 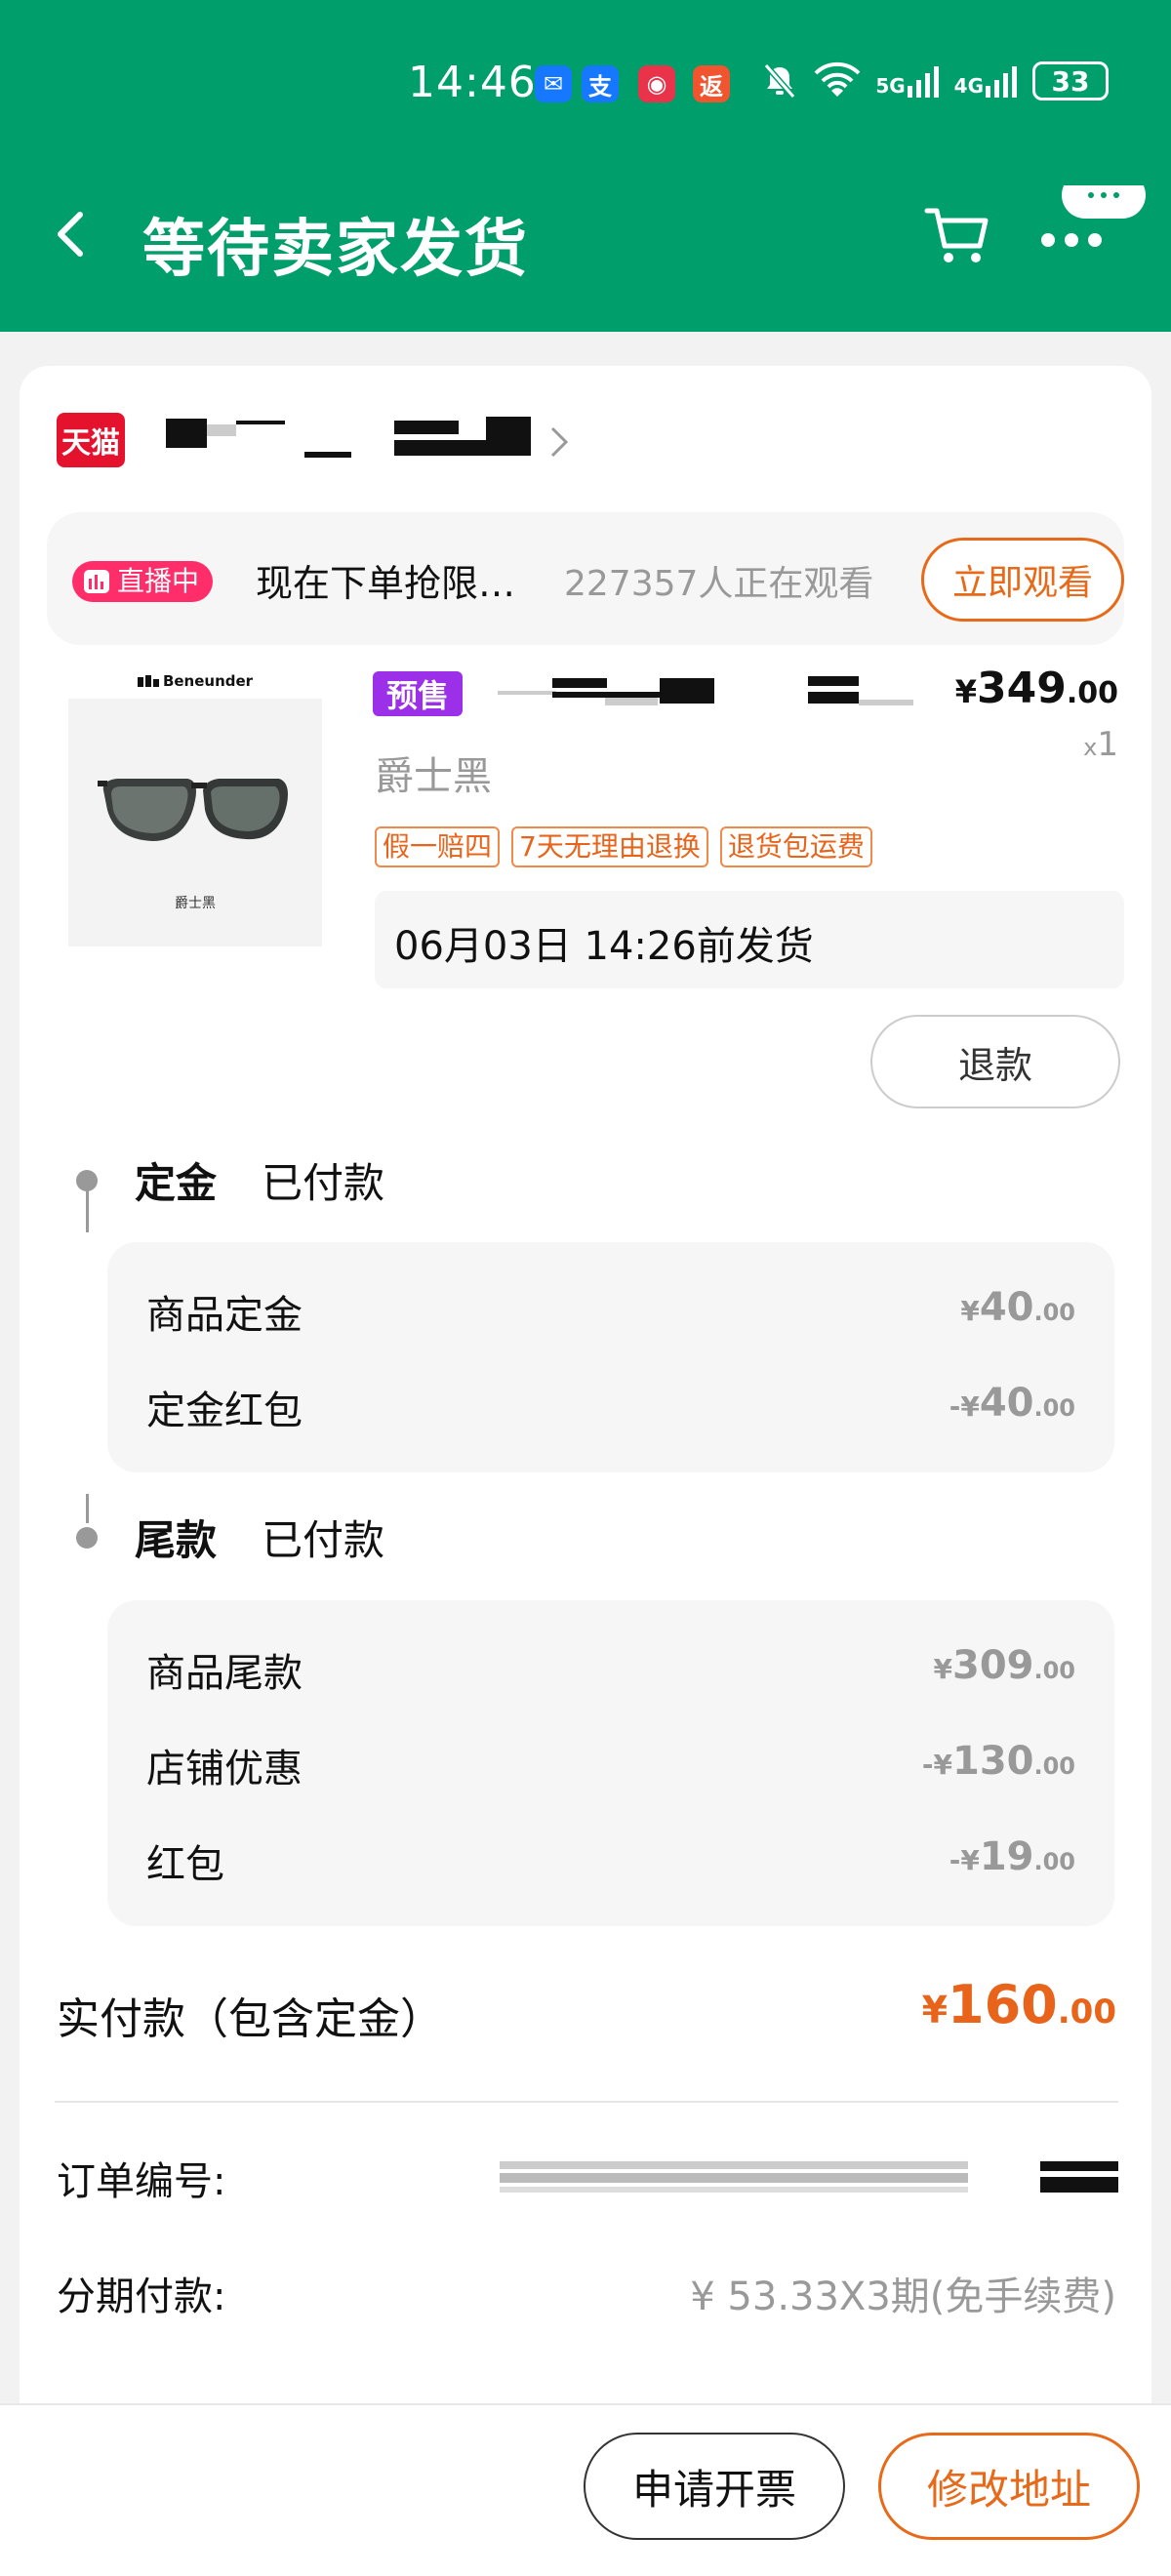 I want to click on price-integer: 349, so click(x=1021, y=688).